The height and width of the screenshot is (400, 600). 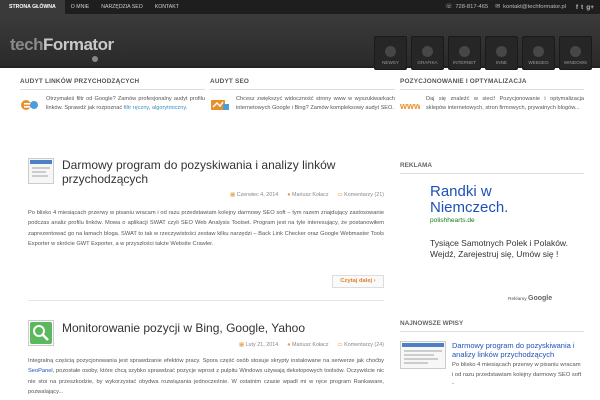 I want to click on magnifier-thumbnail-icon, so click(x=41, y=333).